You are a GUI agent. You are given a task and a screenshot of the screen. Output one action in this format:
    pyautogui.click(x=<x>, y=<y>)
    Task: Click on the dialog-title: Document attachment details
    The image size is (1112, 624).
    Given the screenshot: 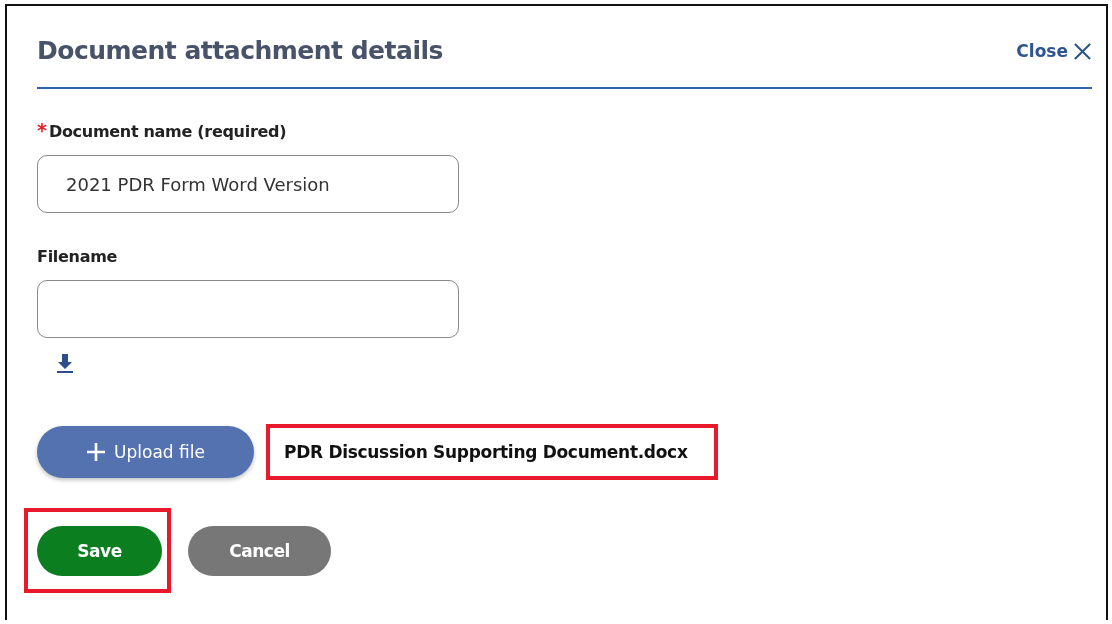 What is the action you would take?
    pyautogui.click(x=240, y=50)
    